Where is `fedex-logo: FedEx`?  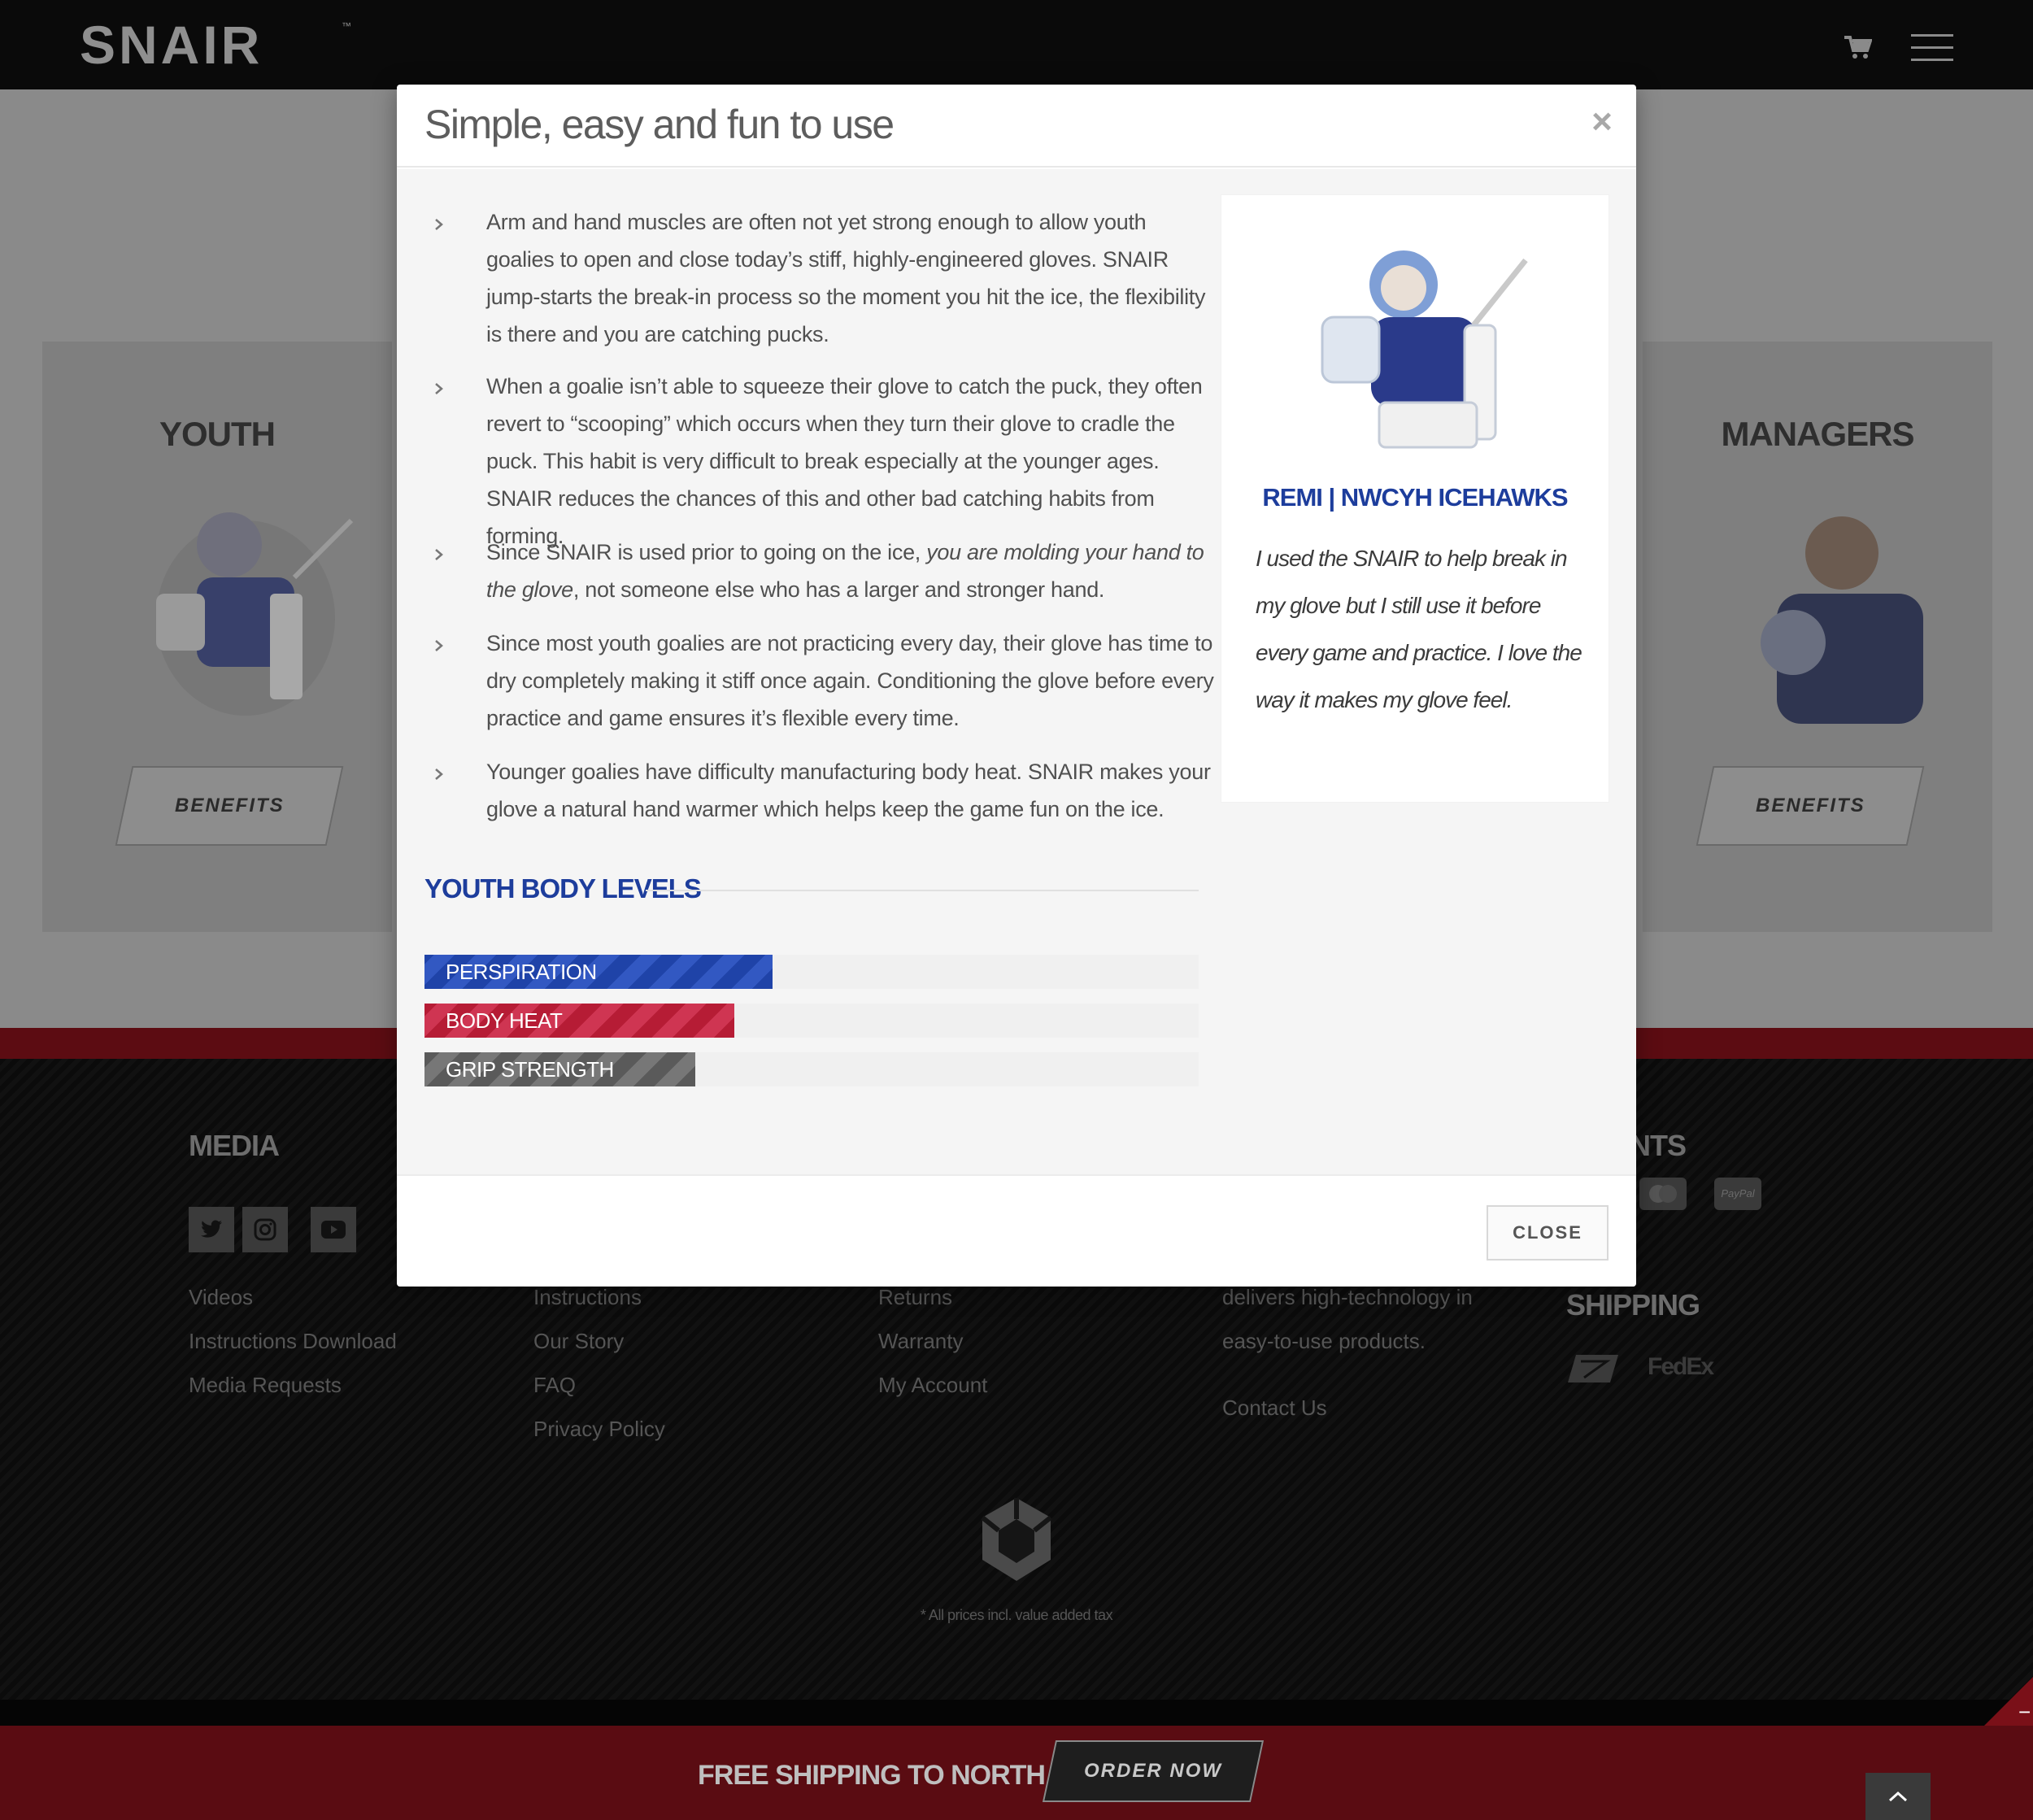
fedex-logo: FedEx is located at coordinates (1681, 1366).